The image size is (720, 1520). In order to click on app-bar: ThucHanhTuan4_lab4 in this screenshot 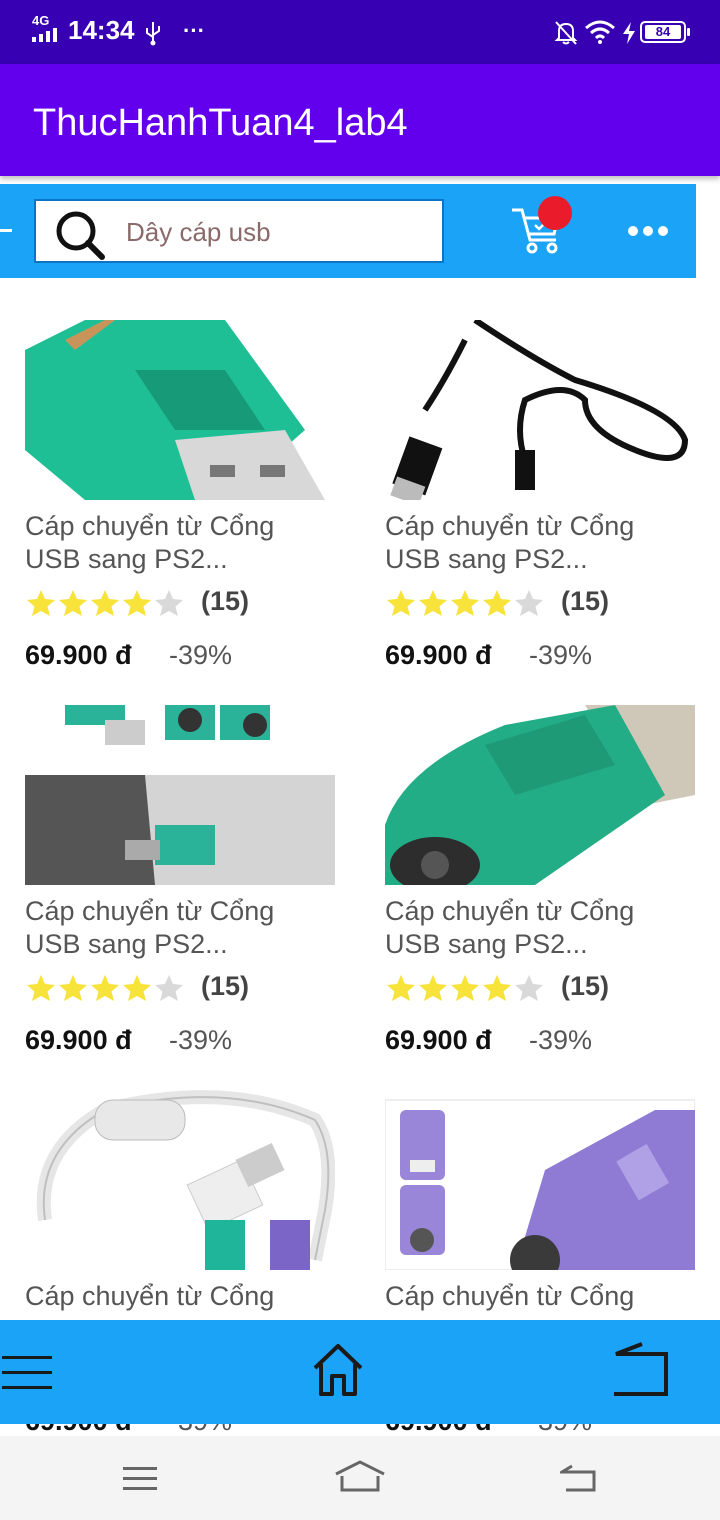, I will do `click(360, 120)`.